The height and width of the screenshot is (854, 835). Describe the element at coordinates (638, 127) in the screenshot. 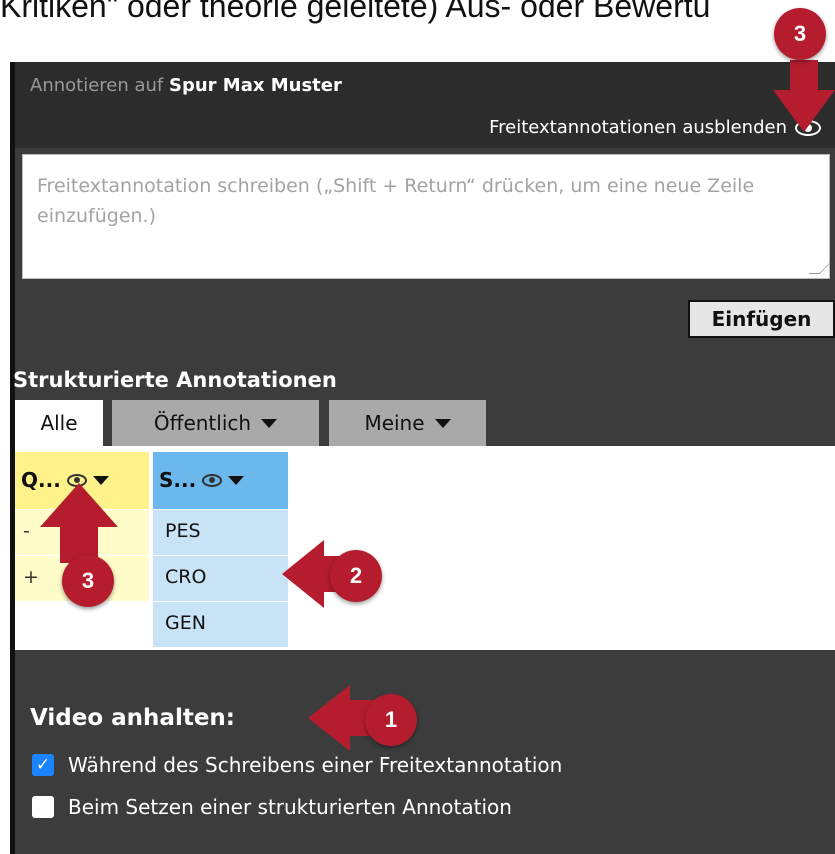

I see `hide-freetext-label: Freitextannotationen ausblenden` at that location.